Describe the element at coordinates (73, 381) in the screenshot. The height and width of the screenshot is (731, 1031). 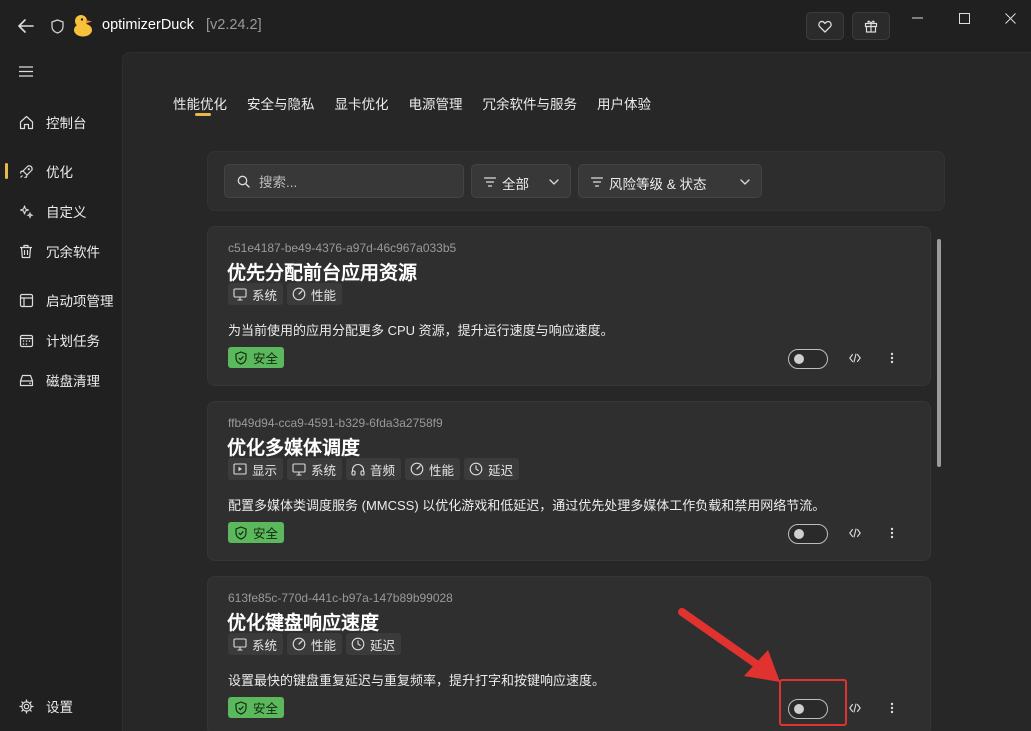
I see `sidebar-item-label: 磁盘清理` at that location.